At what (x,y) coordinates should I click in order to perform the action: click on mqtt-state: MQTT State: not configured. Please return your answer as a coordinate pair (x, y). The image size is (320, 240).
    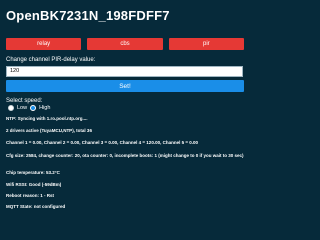
    Looking at the image, I should click on (36, 206).